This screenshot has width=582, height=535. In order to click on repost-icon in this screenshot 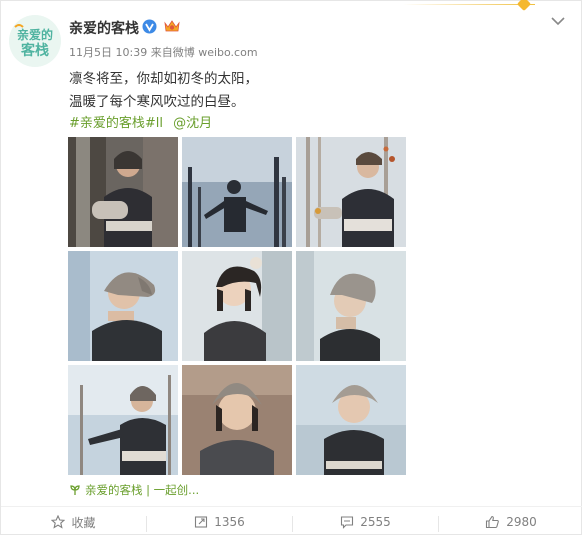, I will do `click(201, 522)`.